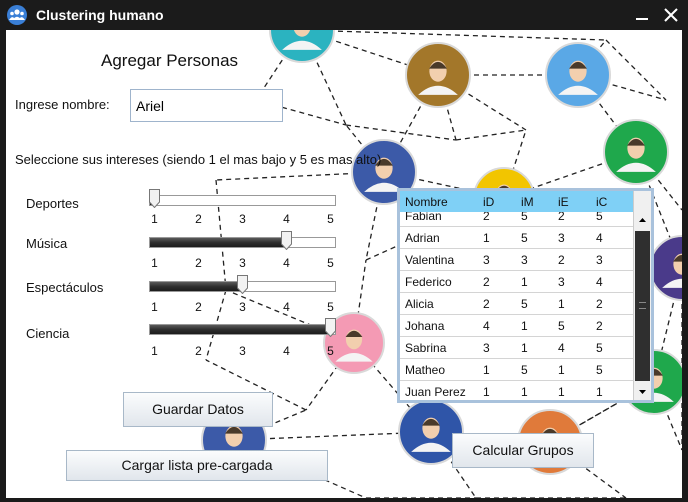 This screenshot has height=502, width=688. Describe the element at coordinates (527, 202) in the screenshot. I see `column-header: iM` at that location.